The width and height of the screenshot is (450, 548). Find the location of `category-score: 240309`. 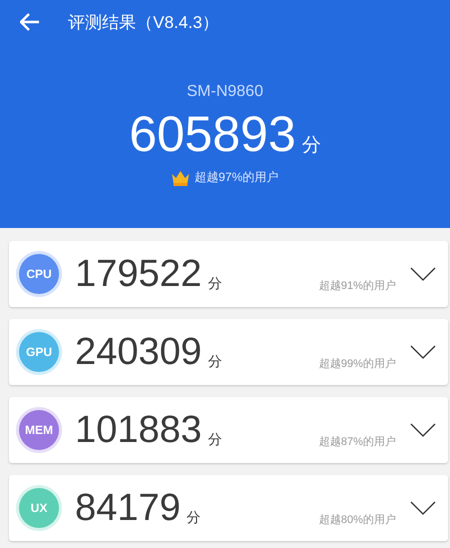

category-score: 240309 is located at coordinates (138, 352).